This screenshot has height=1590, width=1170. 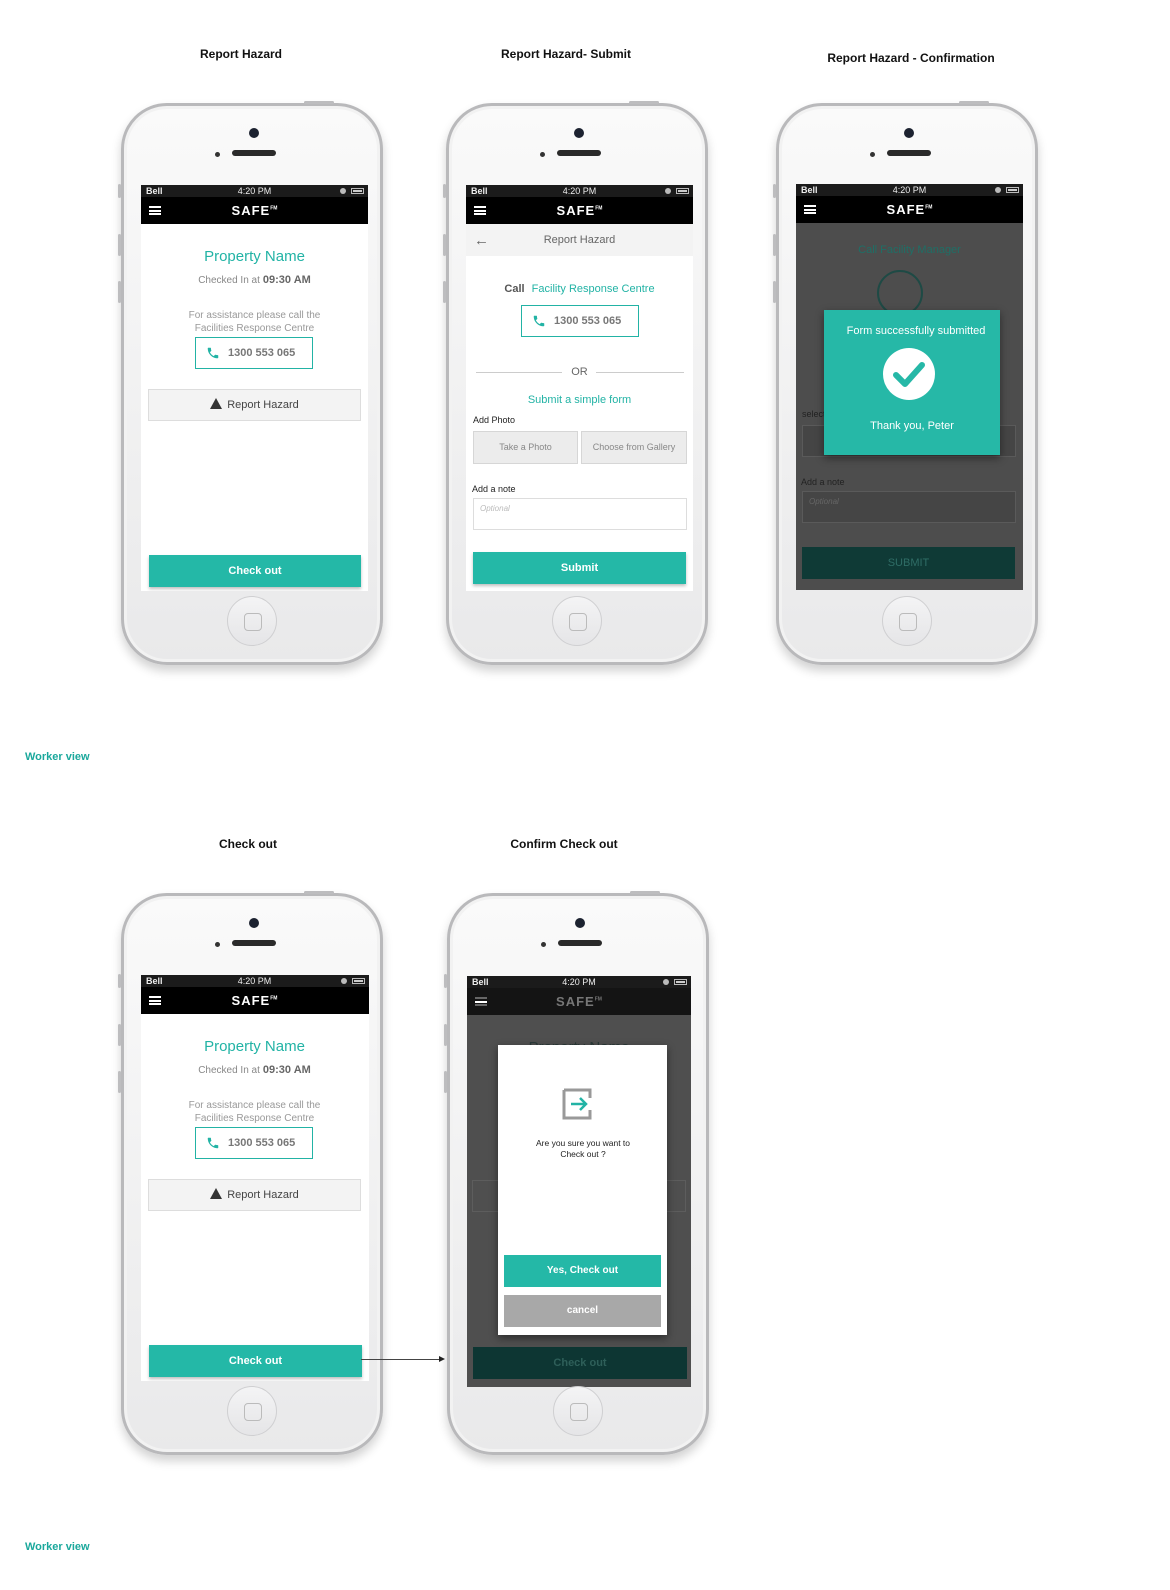 What do you see at coordinates (814, 414) in the screenshot?
I see `bg-select-label: select` at bounding box center [814, 414].